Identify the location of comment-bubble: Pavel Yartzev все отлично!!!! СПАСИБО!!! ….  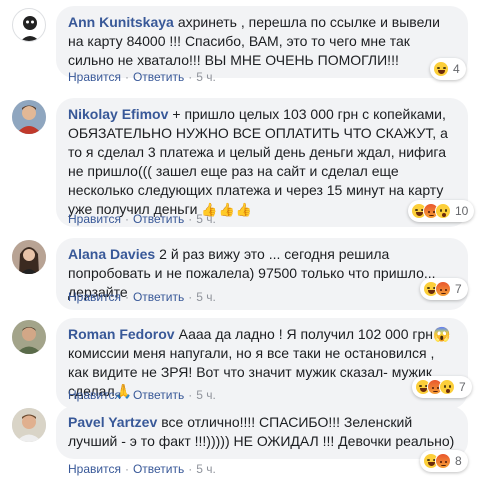
(262, 432).